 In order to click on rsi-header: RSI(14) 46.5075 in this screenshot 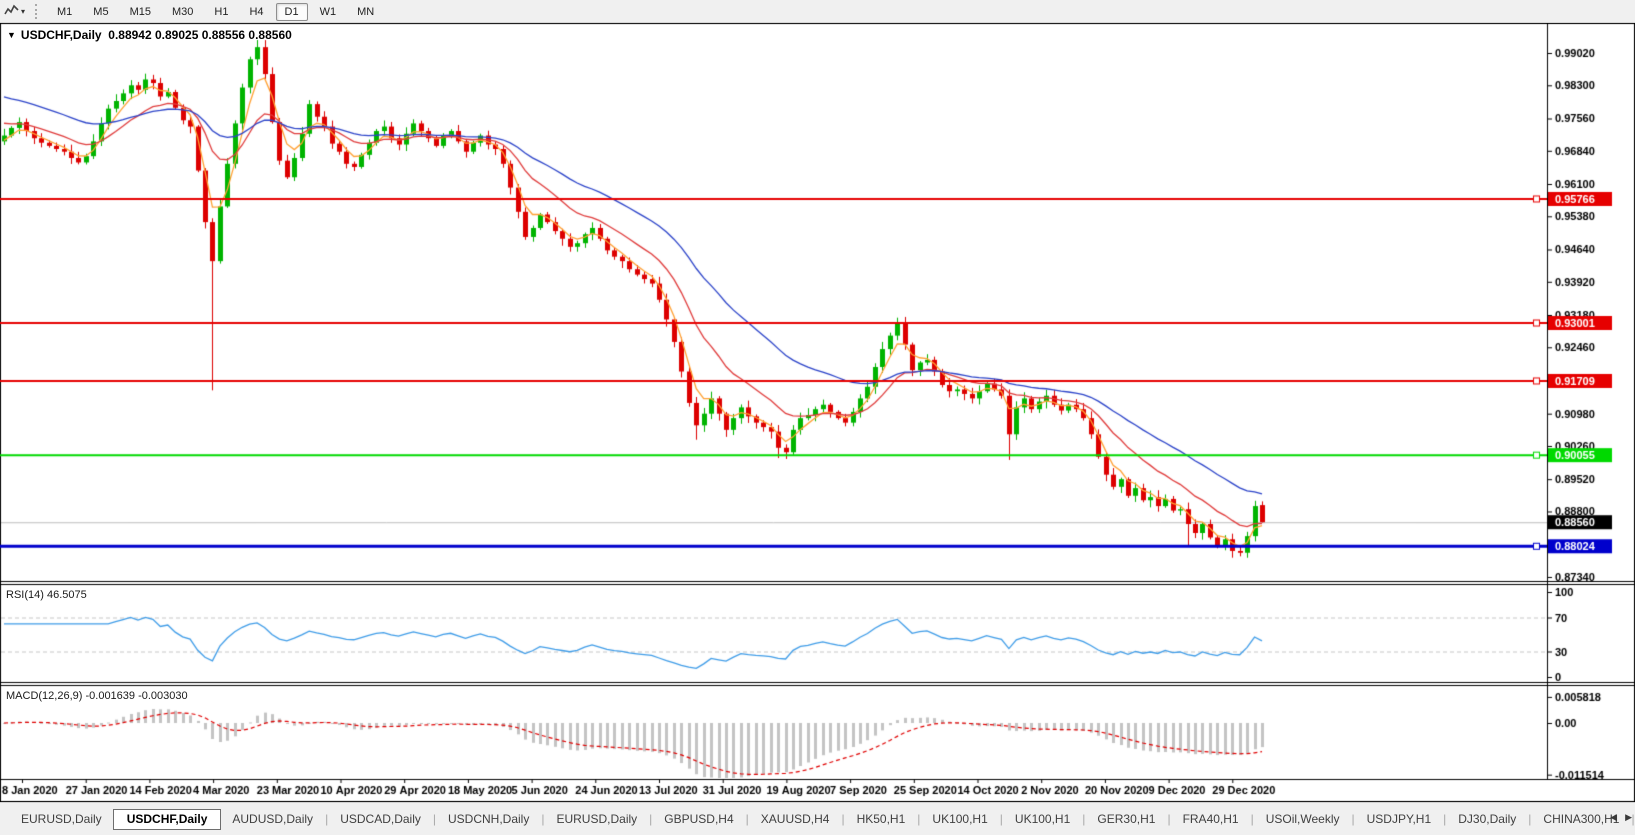, I will do `click(46, 595)`.